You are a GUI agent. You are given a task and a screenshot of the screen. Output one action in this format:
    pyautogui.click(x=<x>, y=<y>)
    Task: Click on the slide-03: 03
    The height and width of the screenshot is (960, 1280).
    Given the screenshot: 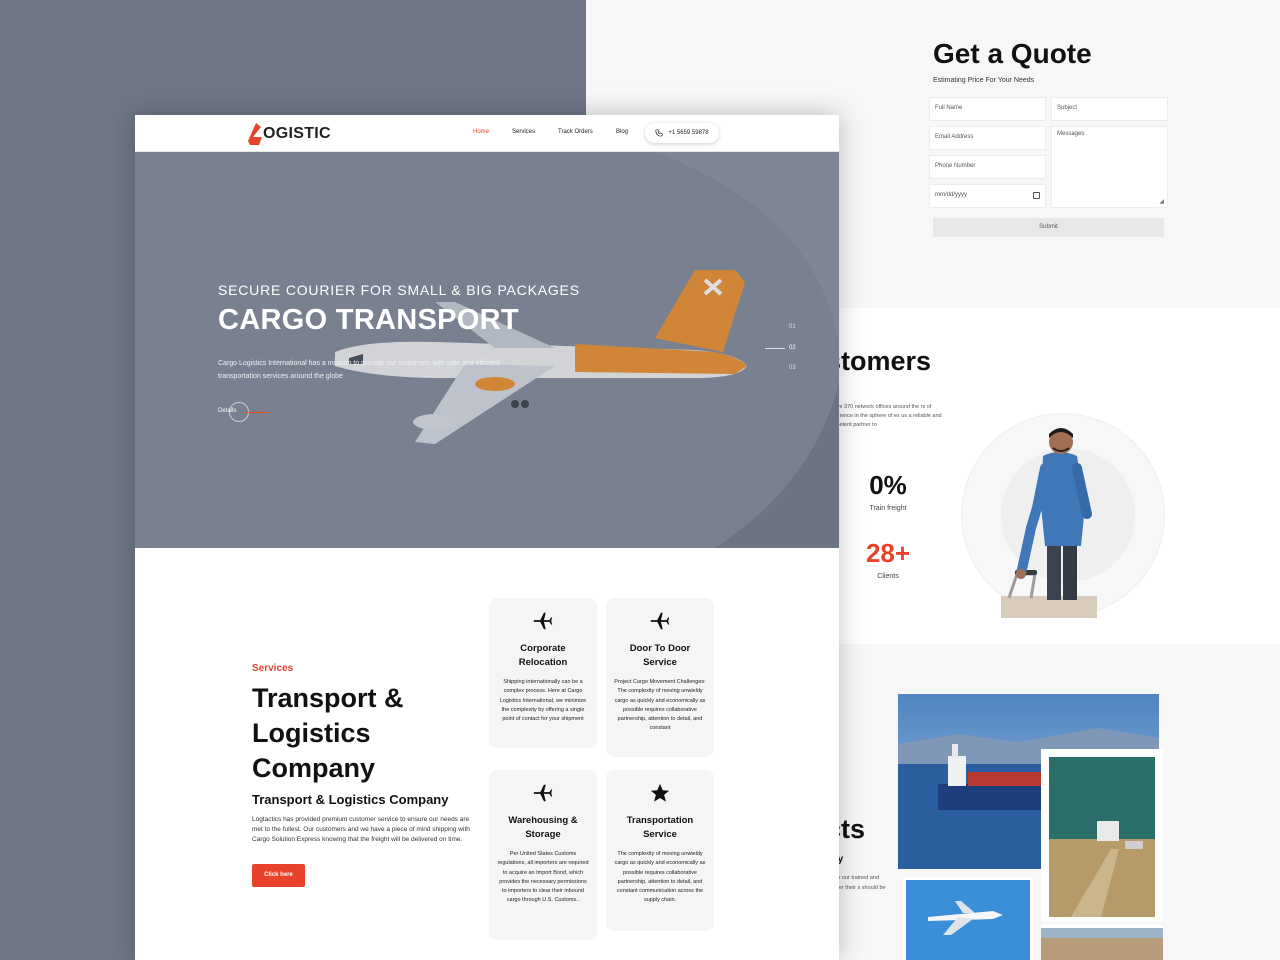 What is the action you would take?
    pyautogui.click(x=792, y=368)
    